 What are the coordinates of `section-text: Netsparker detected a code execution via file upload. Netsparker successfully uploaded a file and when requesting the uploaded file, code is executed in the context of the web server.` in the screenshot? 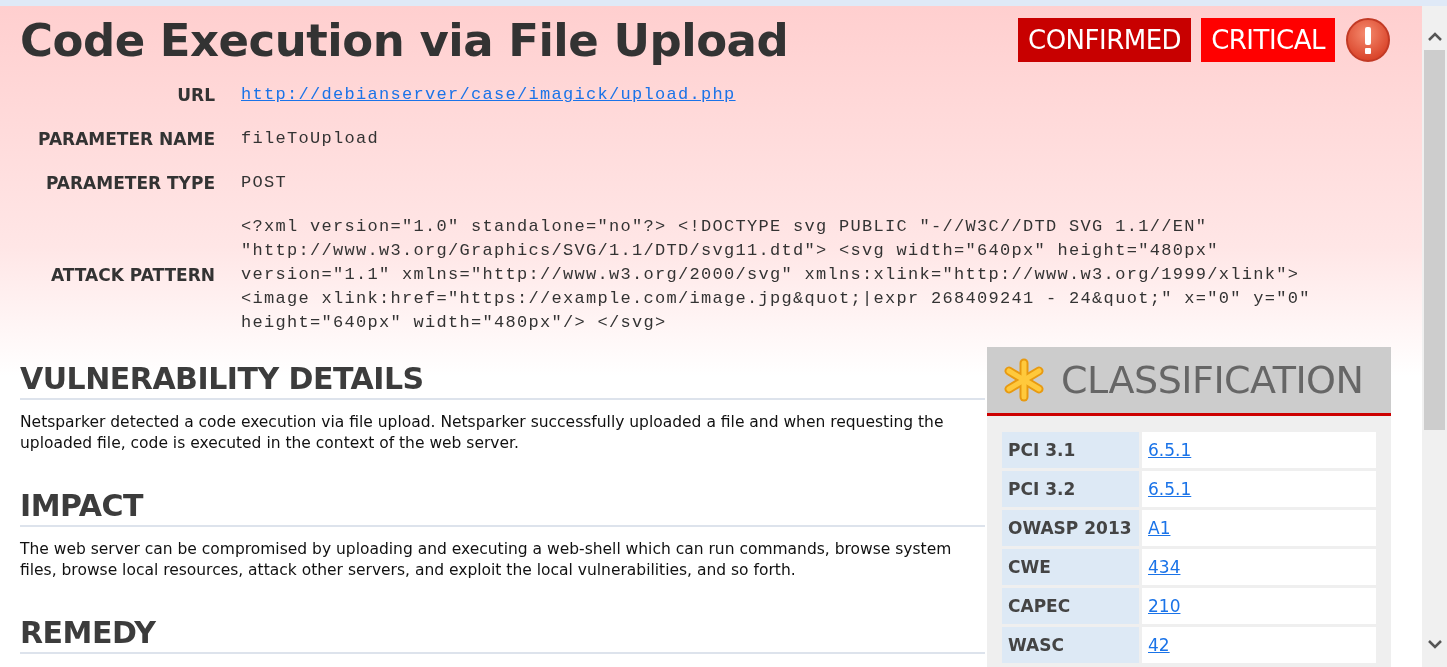 It's located at (482, 433).